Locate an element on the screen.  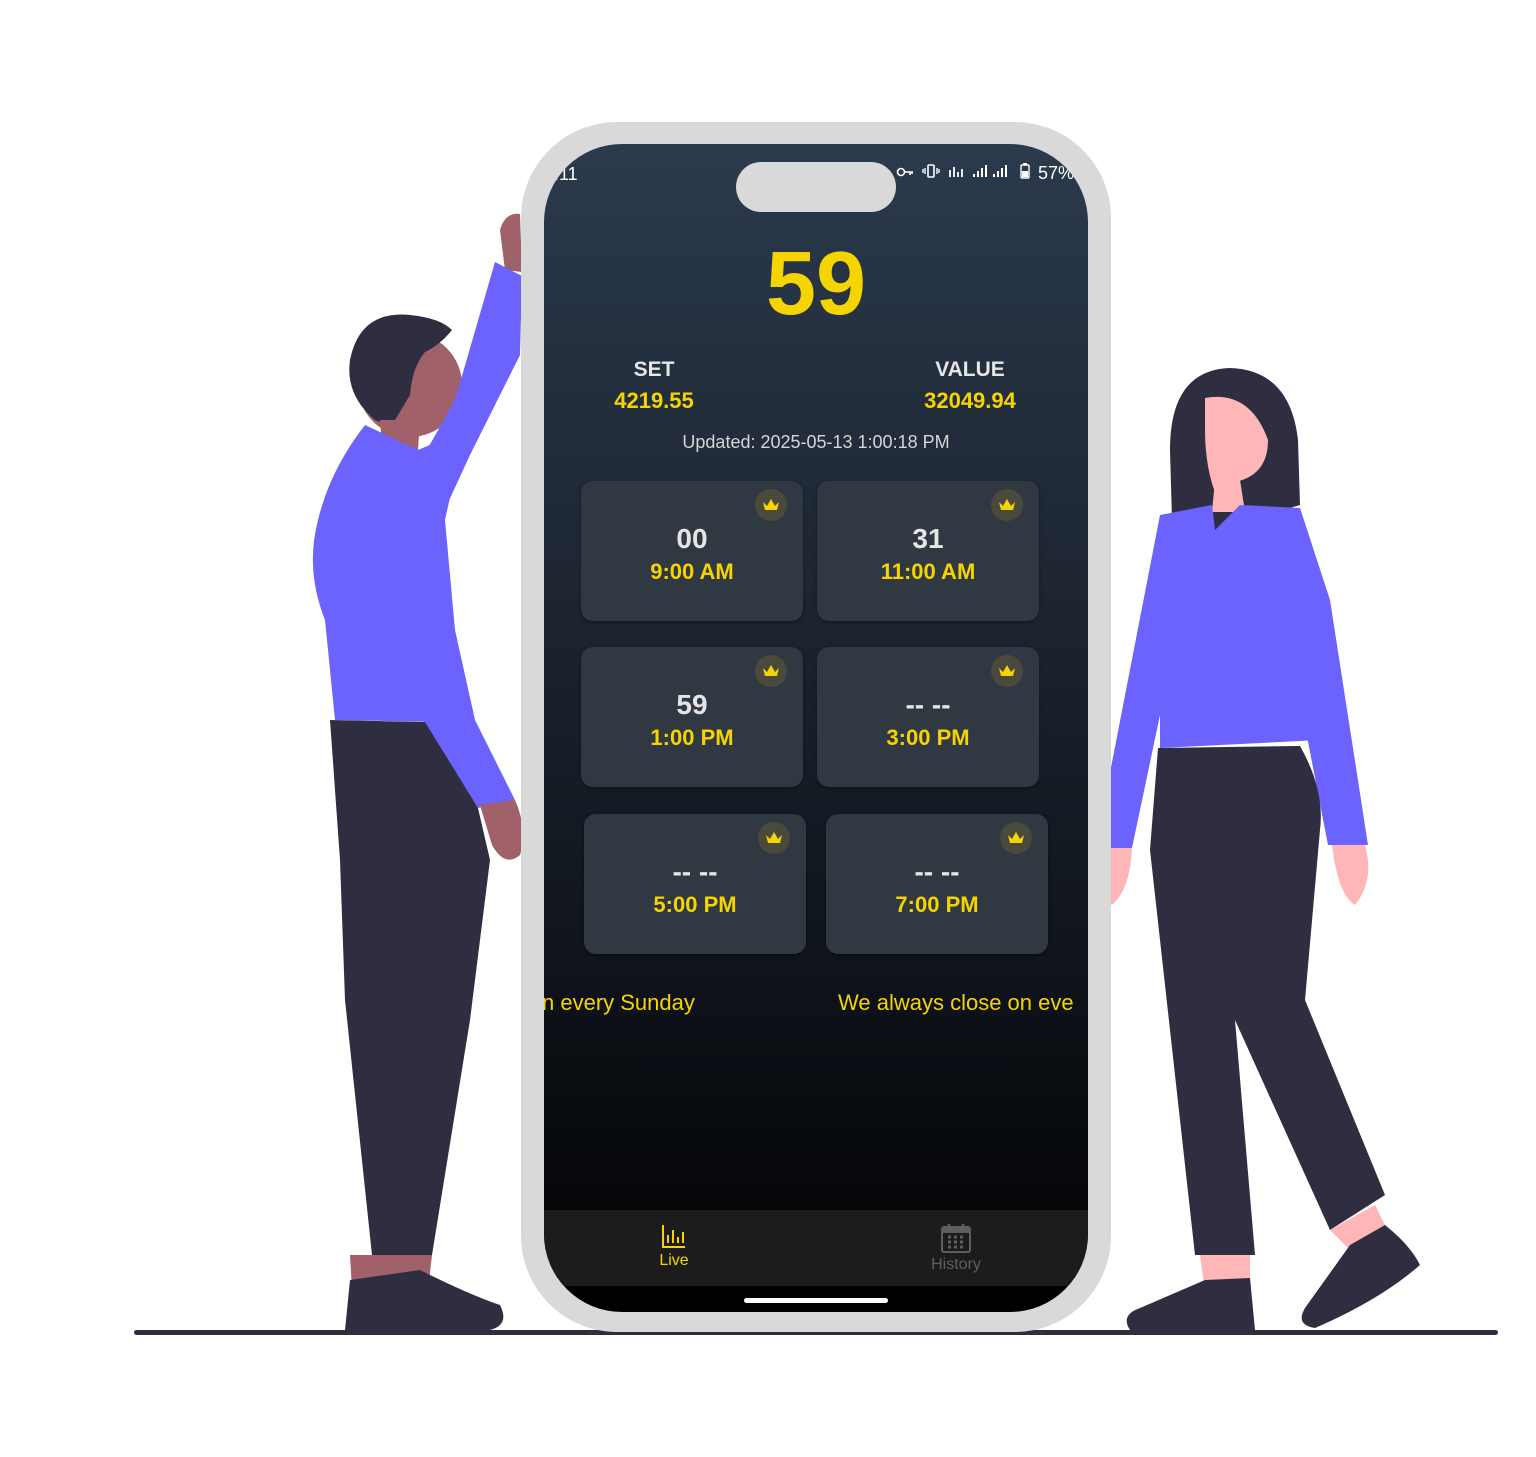
updated-timestamp: Updated: 2025-05-13 1:00:18 PM is located at coordinates (816, 442).